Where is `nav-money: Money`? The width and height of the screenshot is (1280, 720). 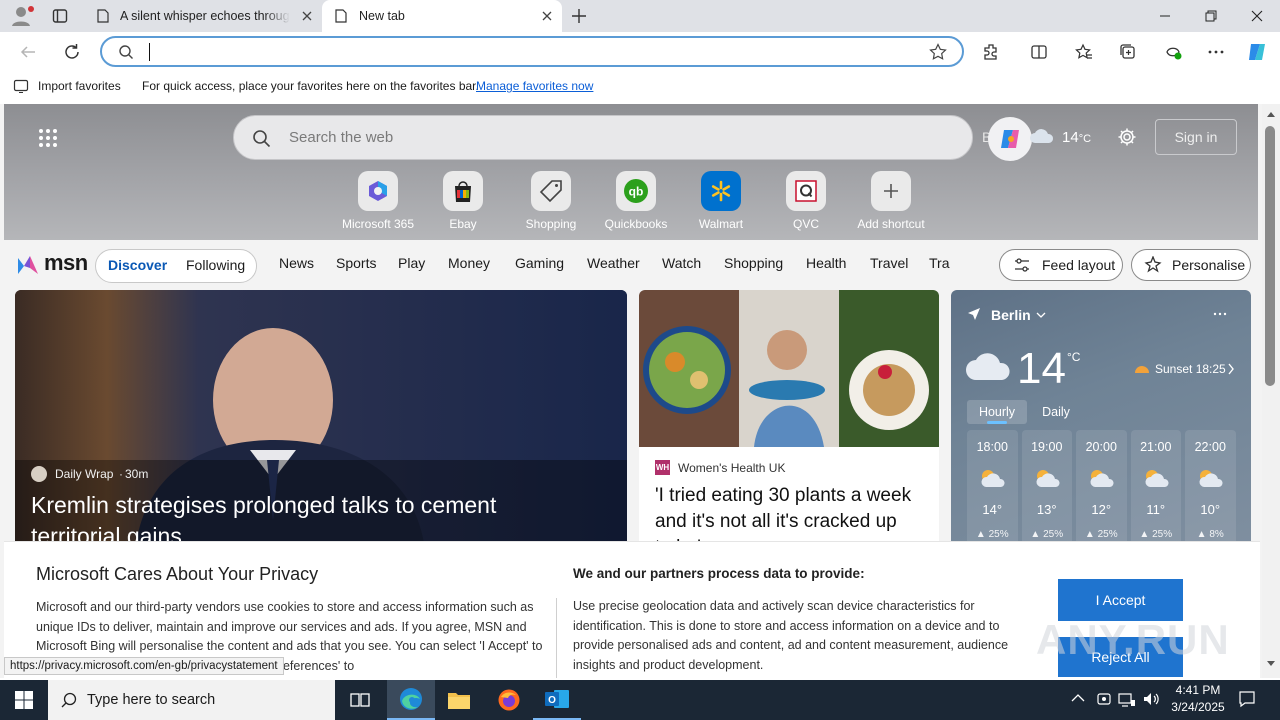
nav-money: Money is located at coordinates (469, 263).